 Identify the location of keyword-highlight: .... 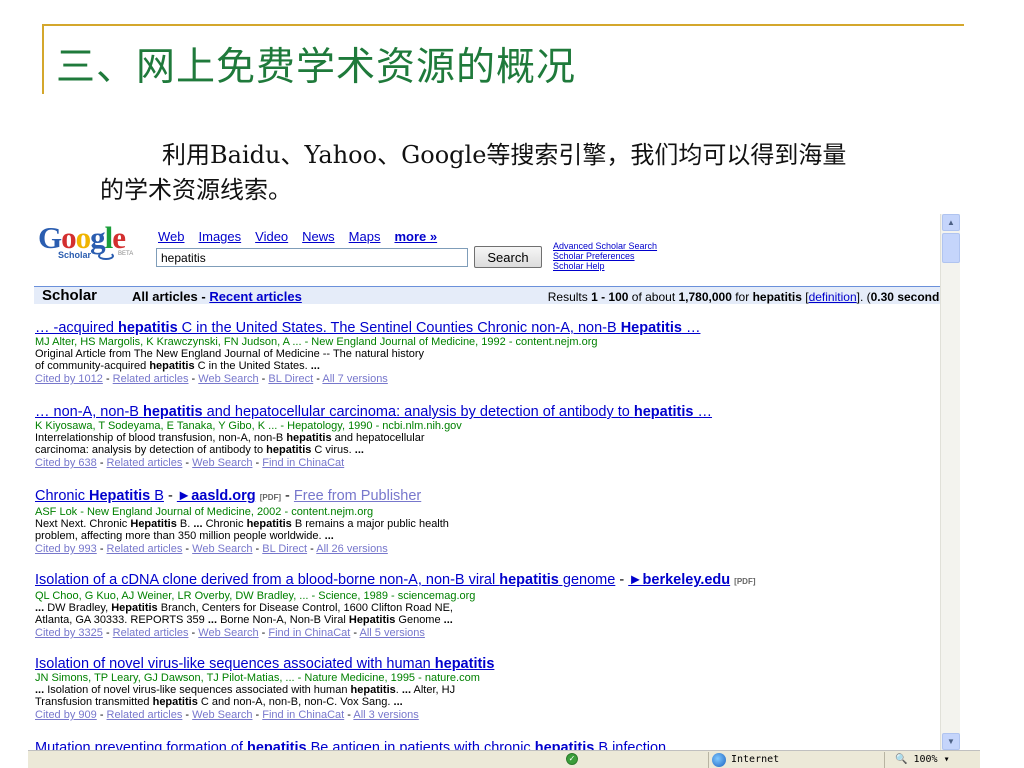
(448, 620).